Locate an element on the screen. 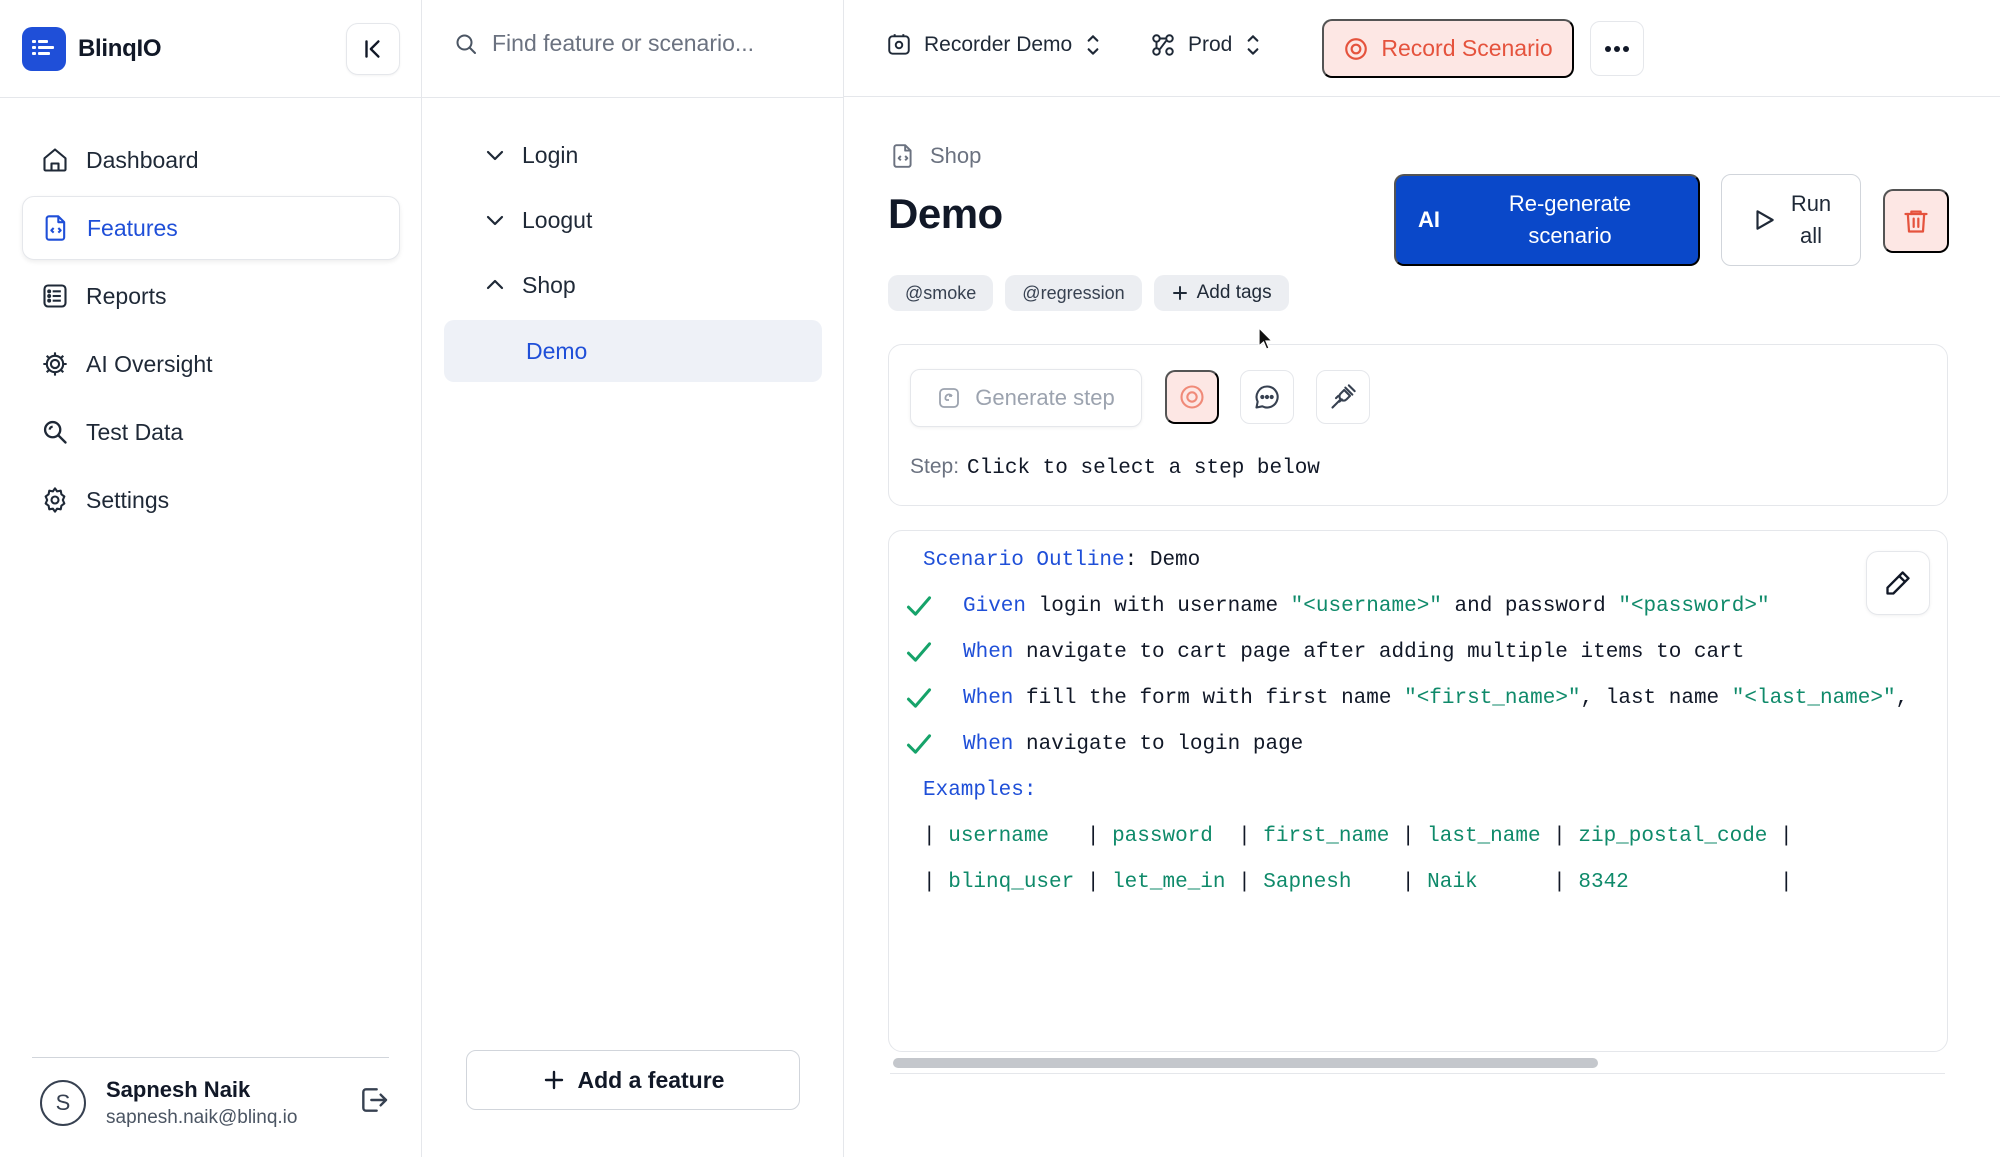 The height and width of the screenshot is (1157, 2000). delete-scenario-button is located at coordinates (1916, 221).